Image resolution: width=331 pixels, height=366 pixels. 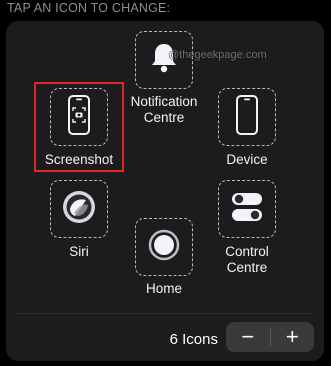 What do you see at coordinates (248, 337) in the screenshot?
I see `decrease-icons-button: −` at bounding box center [248, 337].